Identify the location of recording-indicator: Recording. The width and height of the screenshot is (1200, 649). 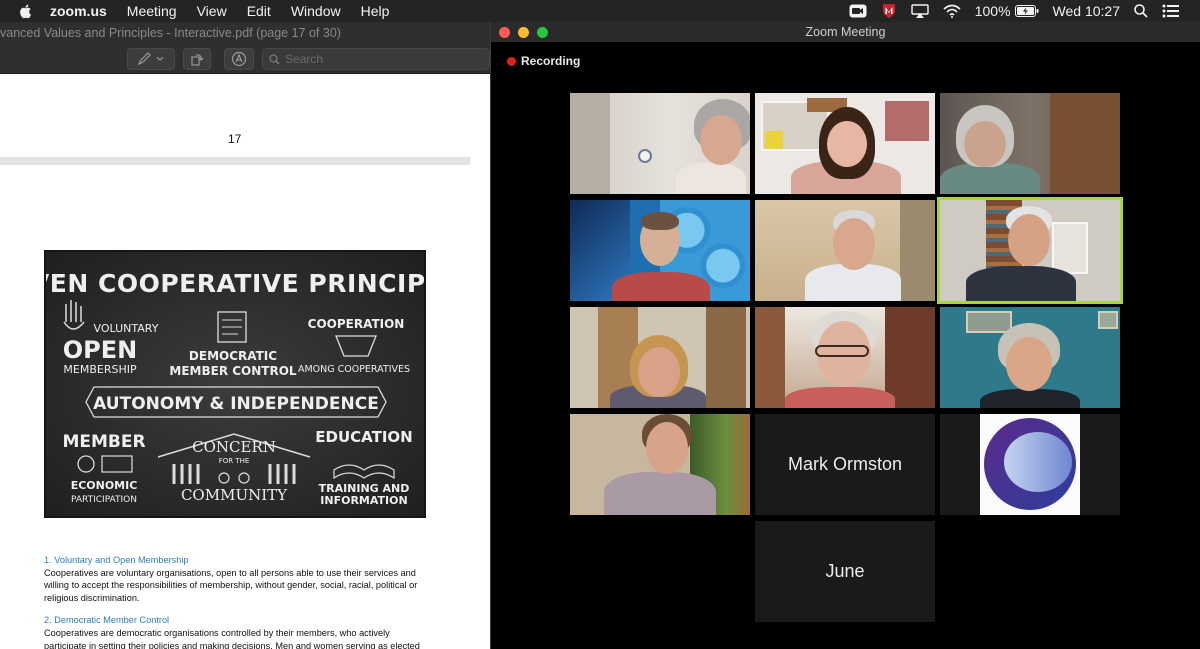
(543, 61).